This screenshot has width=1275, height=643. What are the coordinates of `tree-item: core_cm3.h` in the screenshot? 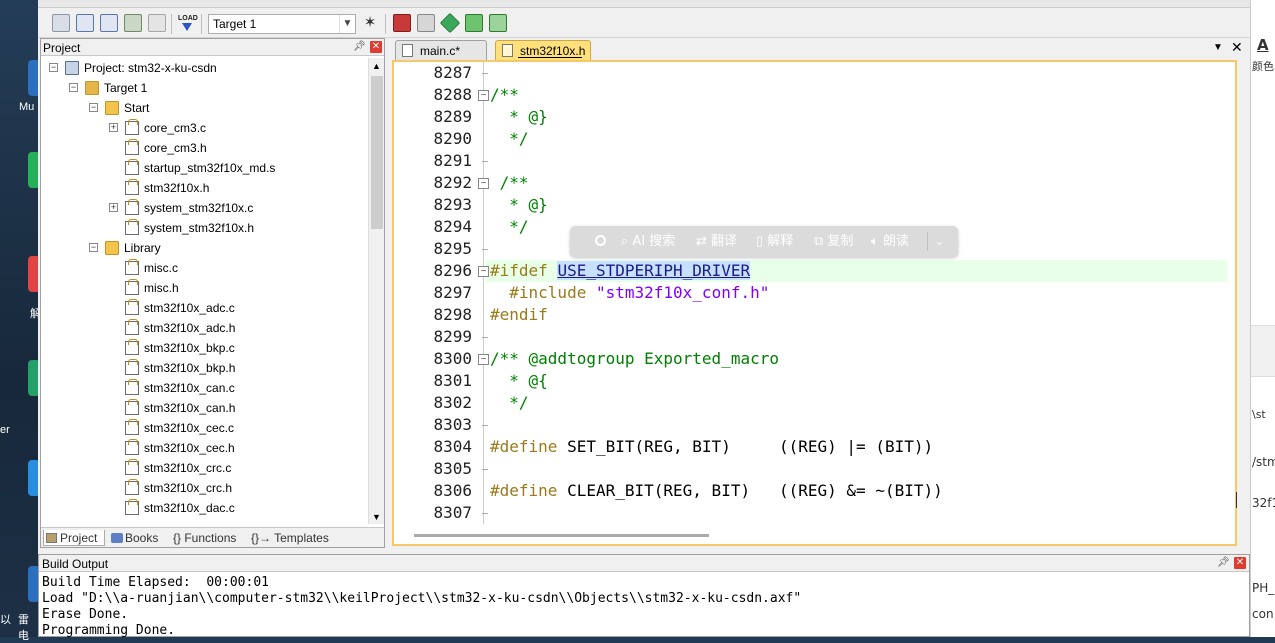 It's located at (175, 148).